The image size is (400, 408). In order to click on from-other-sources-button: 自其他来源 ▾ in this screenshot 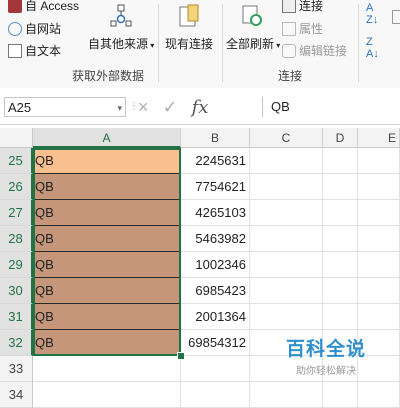, I will do `click(121, 28)`.